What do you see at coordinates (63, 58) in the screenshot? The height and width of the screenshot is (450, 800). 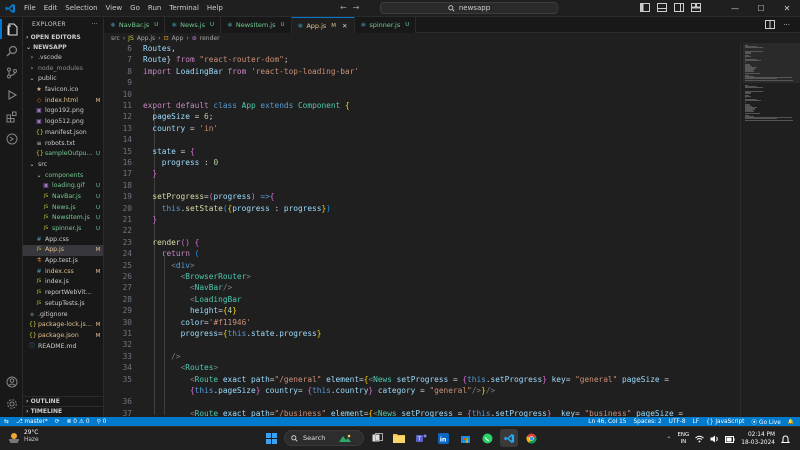 I see `tree-item: › .vscode` at bounding box center [63, 58].